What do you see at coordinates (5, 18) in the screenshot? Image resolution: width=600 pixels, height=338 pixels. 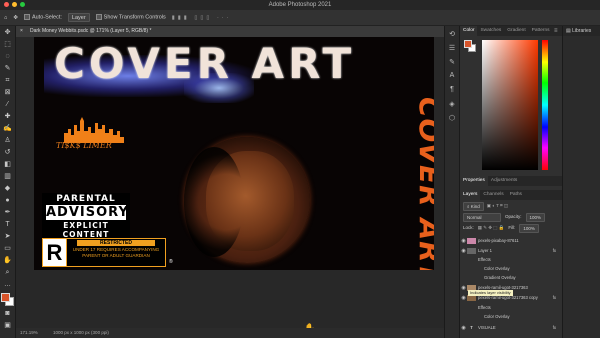 I see `home-icon: ⌂` at bounding box center [5, 18].